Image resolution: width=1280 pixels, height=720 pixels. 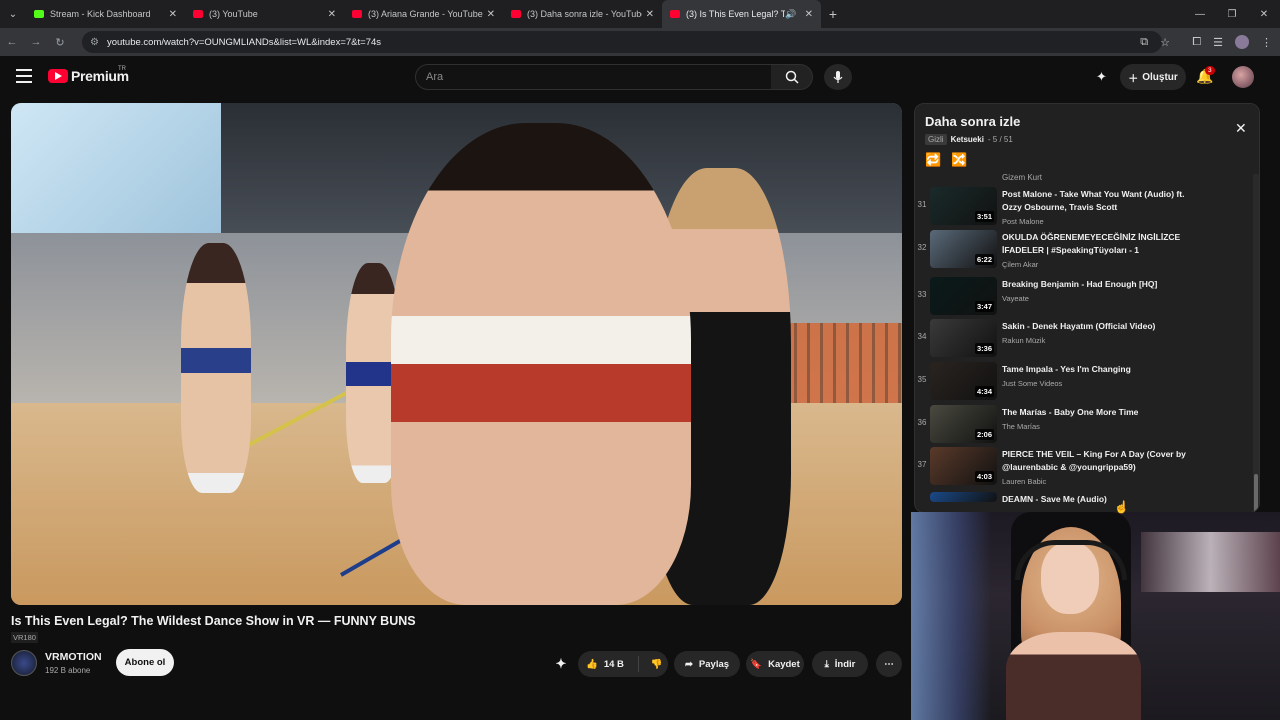 I want to click on scrollbar-thumb, so click(x=1256, y=493).